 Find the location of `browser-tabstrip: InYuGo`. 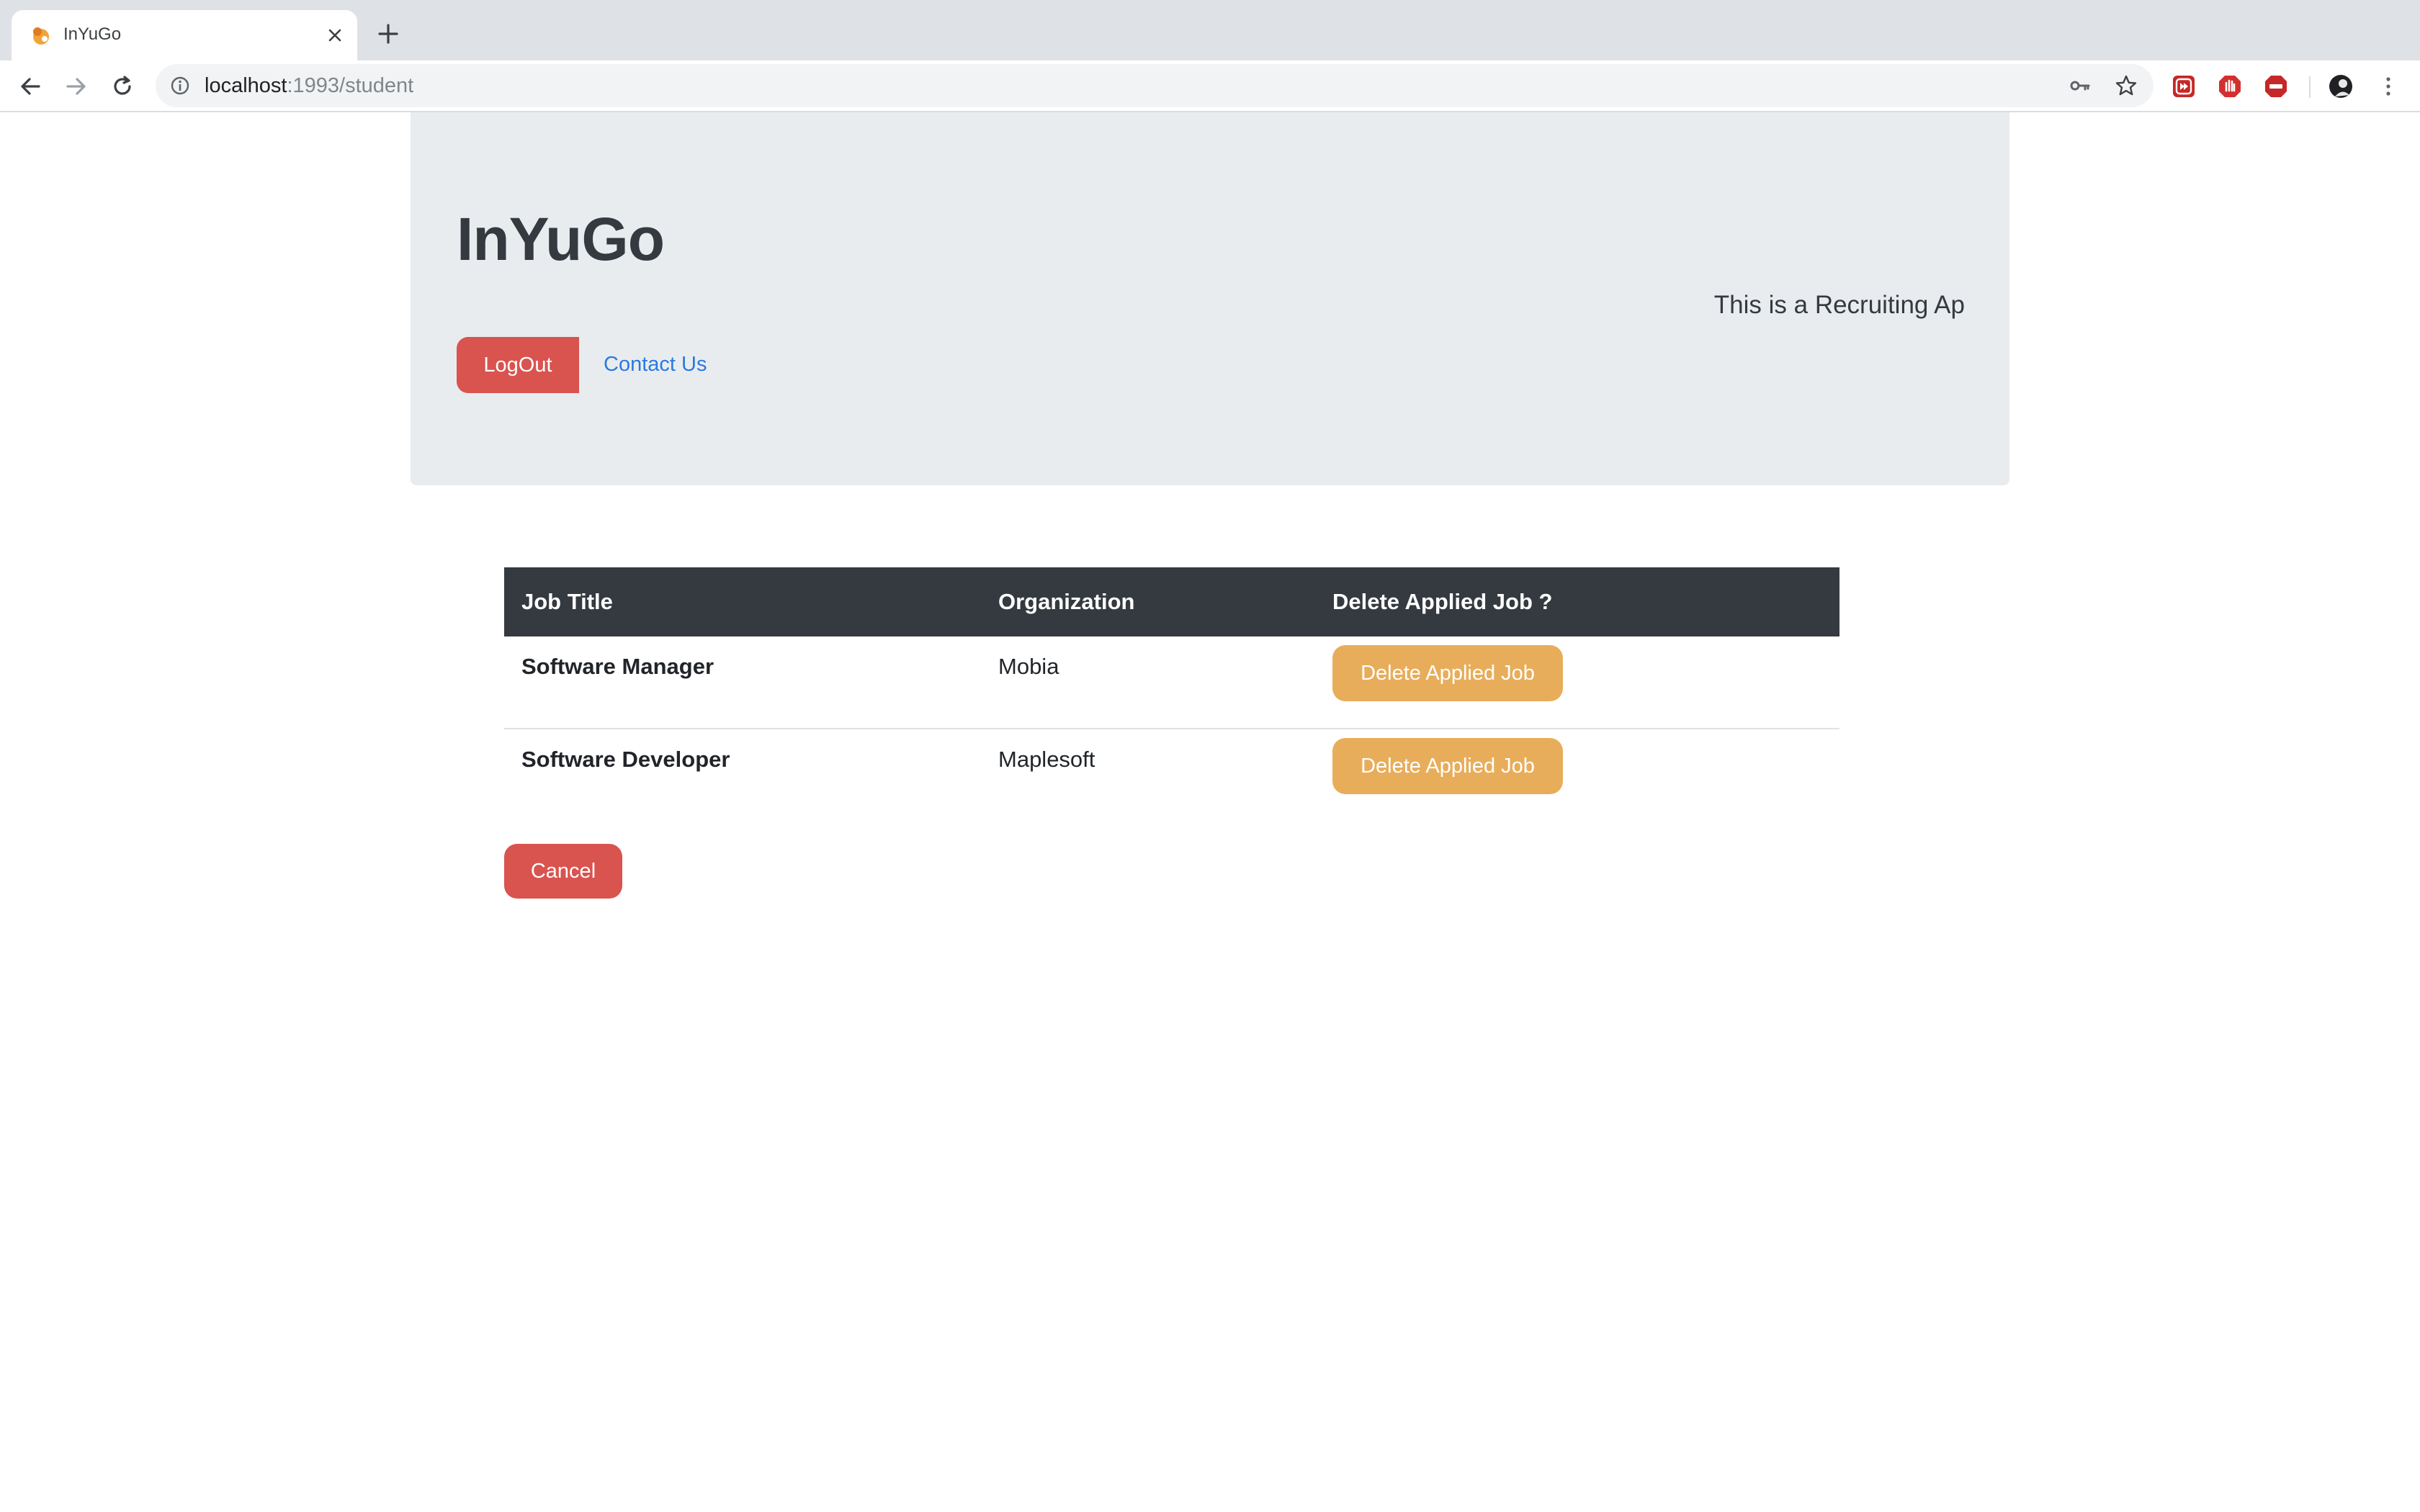

browser-tabstrip: InYuGo is located at coordinates (1210, 30).